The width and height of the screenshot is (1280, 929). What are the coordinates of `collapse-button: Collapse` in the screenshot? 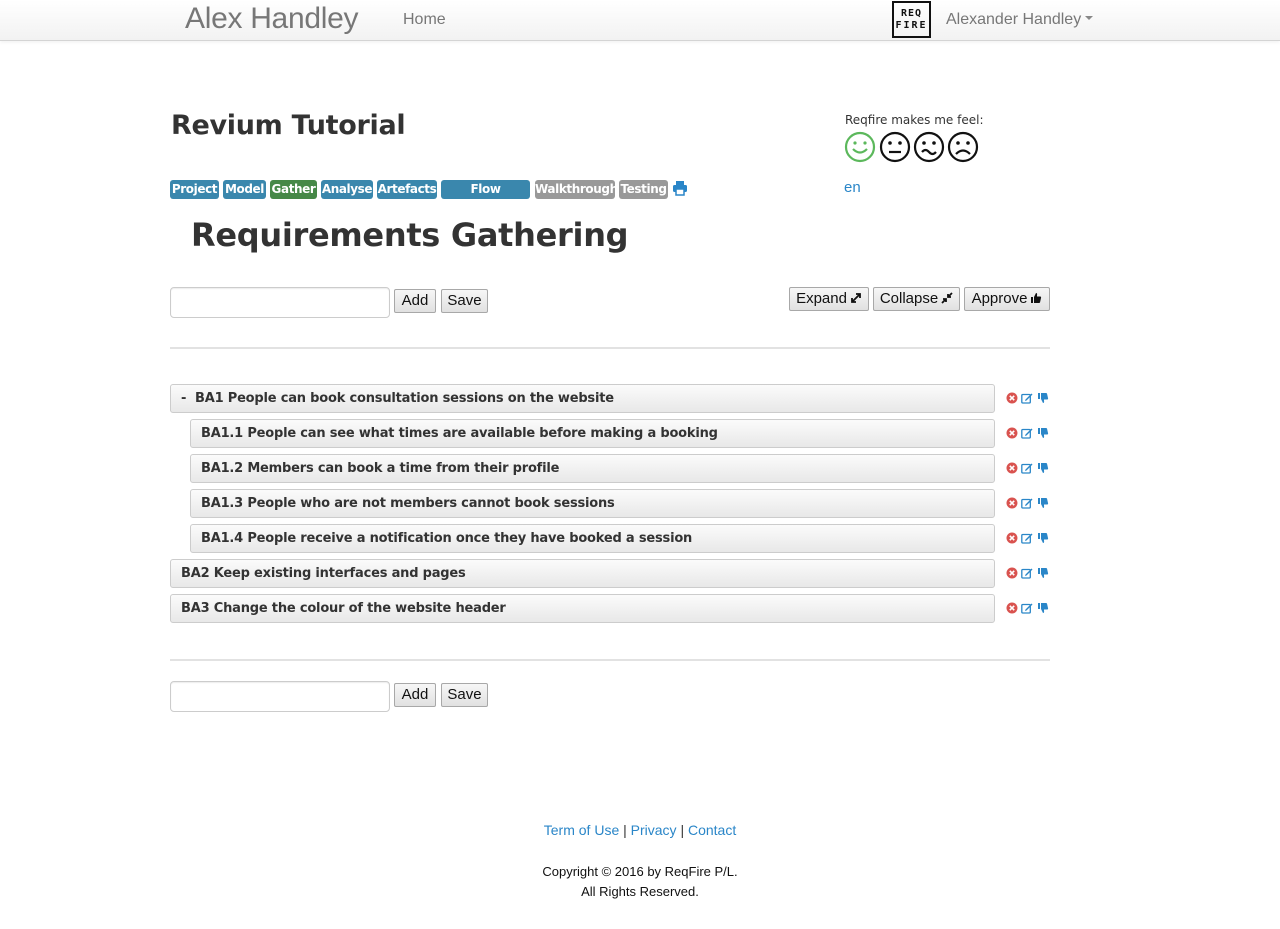 It's located at (916, 299).